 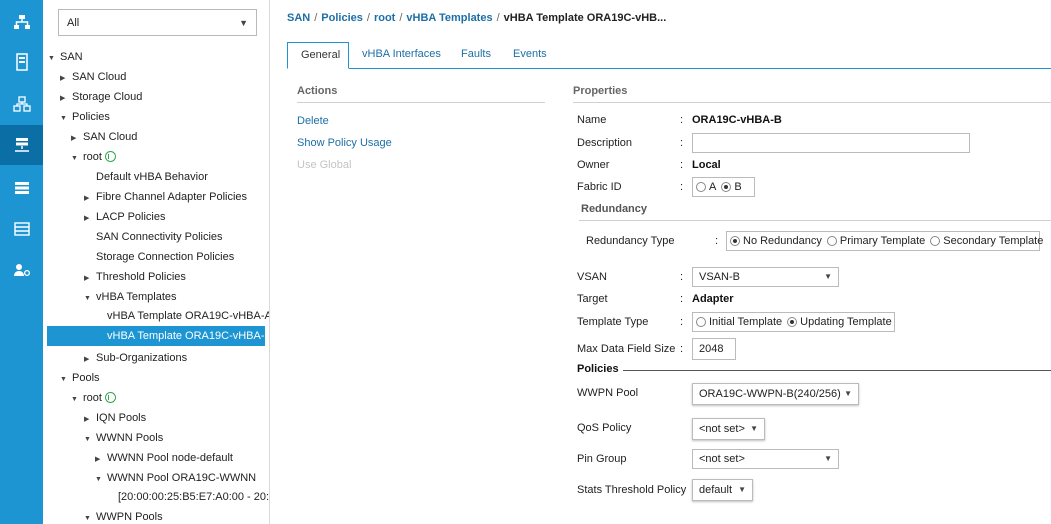 What do you see at coordinates (342, 18) in the screenshot?
I see `breadcrumb-policies: Policies` at bounding box center [342, 18].